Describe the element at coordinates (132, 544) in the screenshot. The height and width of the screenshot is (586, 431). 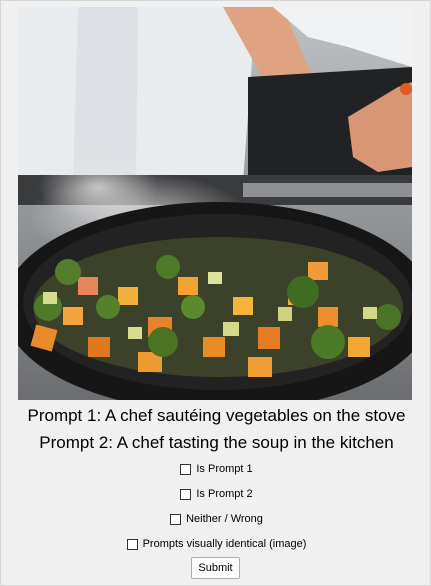
I see `checkbox-prompts-identical` at that location.